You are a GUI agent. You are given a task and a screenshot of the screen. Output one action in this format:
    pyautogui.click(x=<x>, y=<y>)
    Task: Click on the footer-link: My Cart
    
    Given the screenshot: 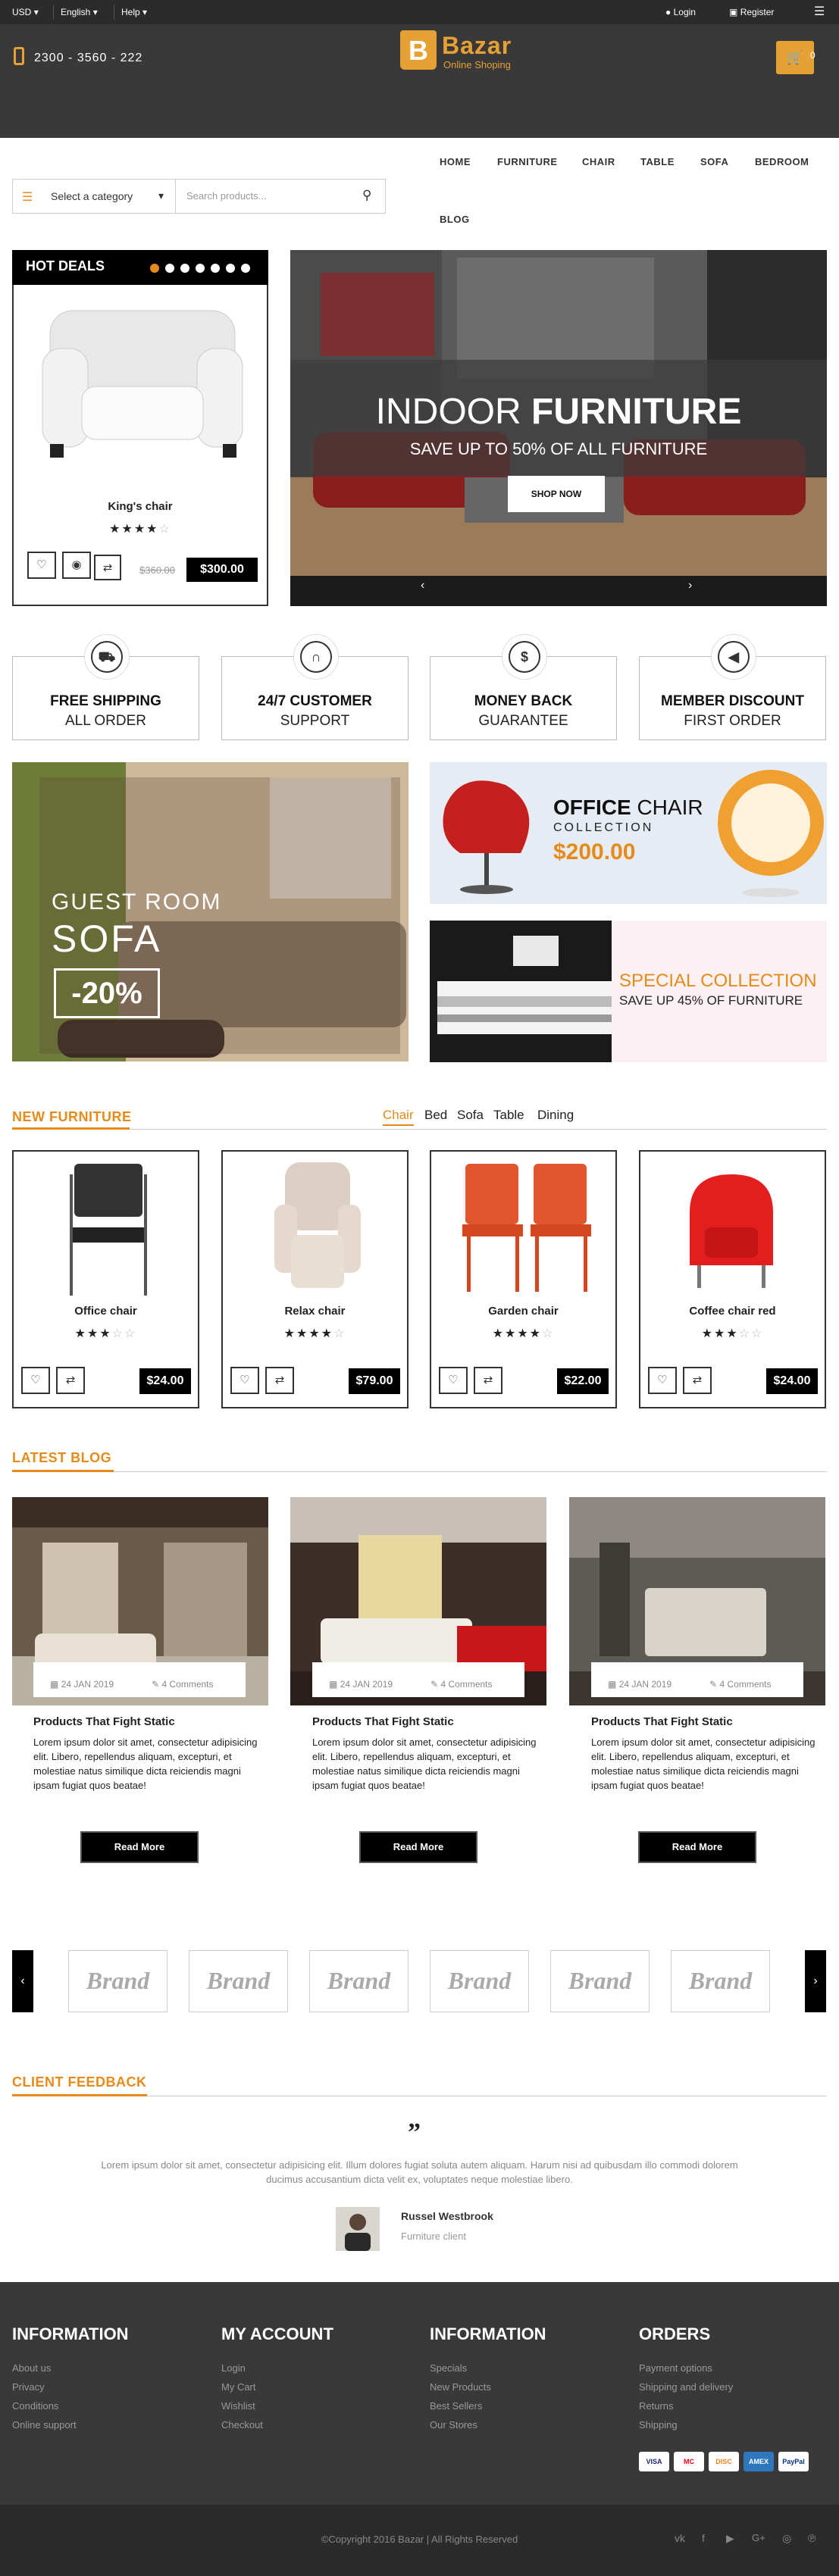 What is the action you would take?
    pyautogui.click(x=238, y=2387)
    